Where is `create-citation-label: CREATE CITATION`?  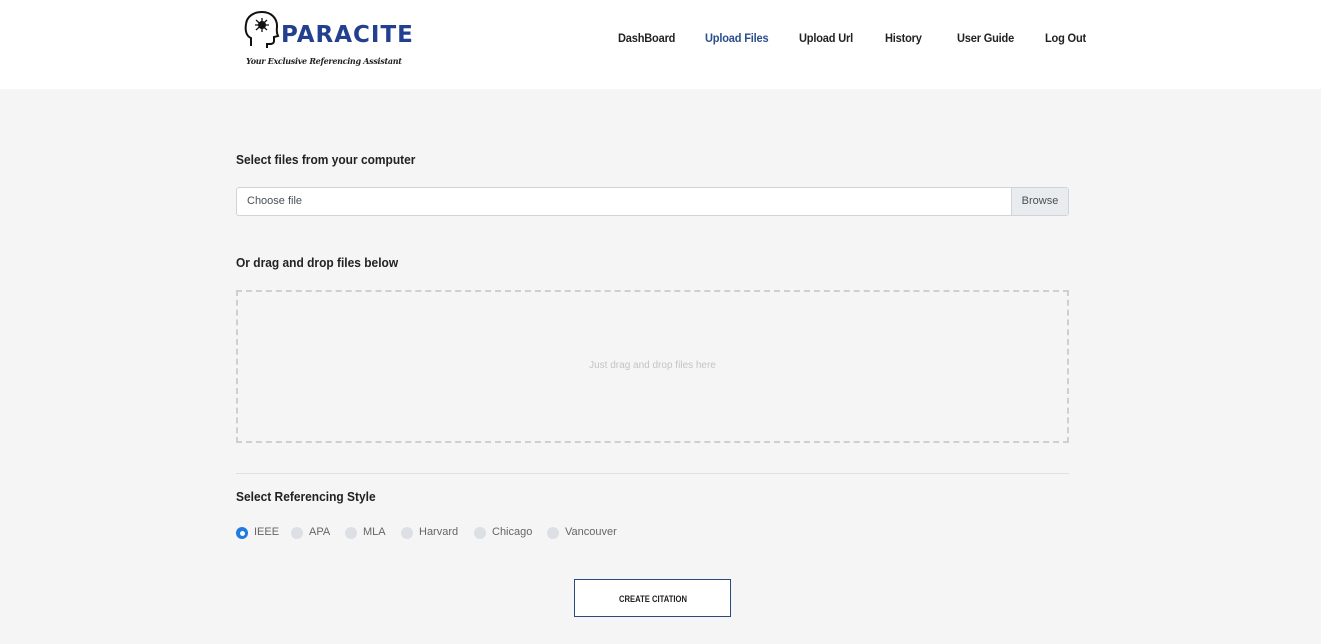 create-citation-label: CREATE CITATION is located at coordinates (652, 599).